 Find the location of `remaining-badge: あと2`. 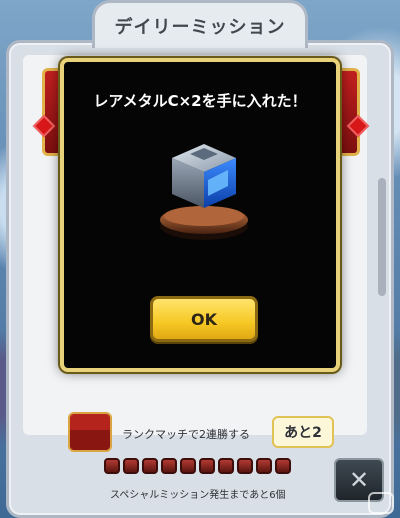

remaining-badge: あと2 is located at coordinates (303, 432).